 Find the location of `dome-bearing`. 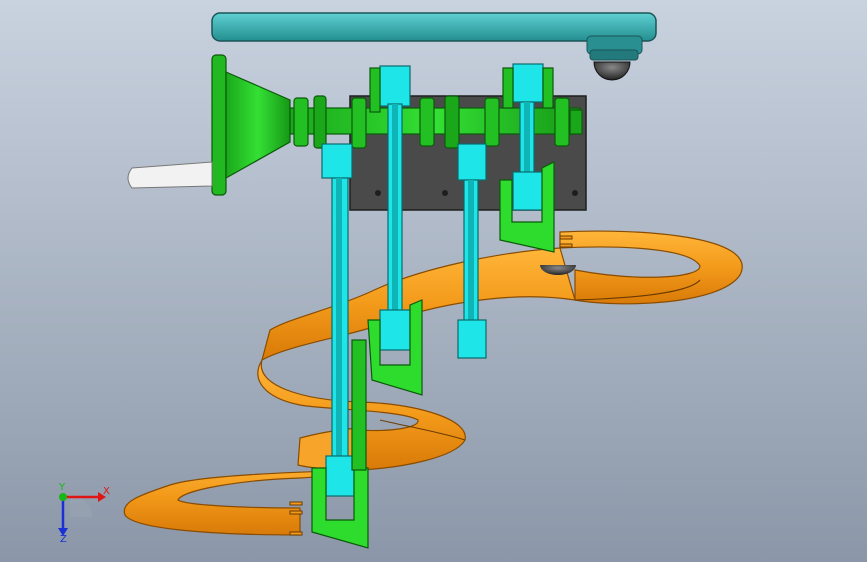

dome-bearing is located at coordinates (612, 71).